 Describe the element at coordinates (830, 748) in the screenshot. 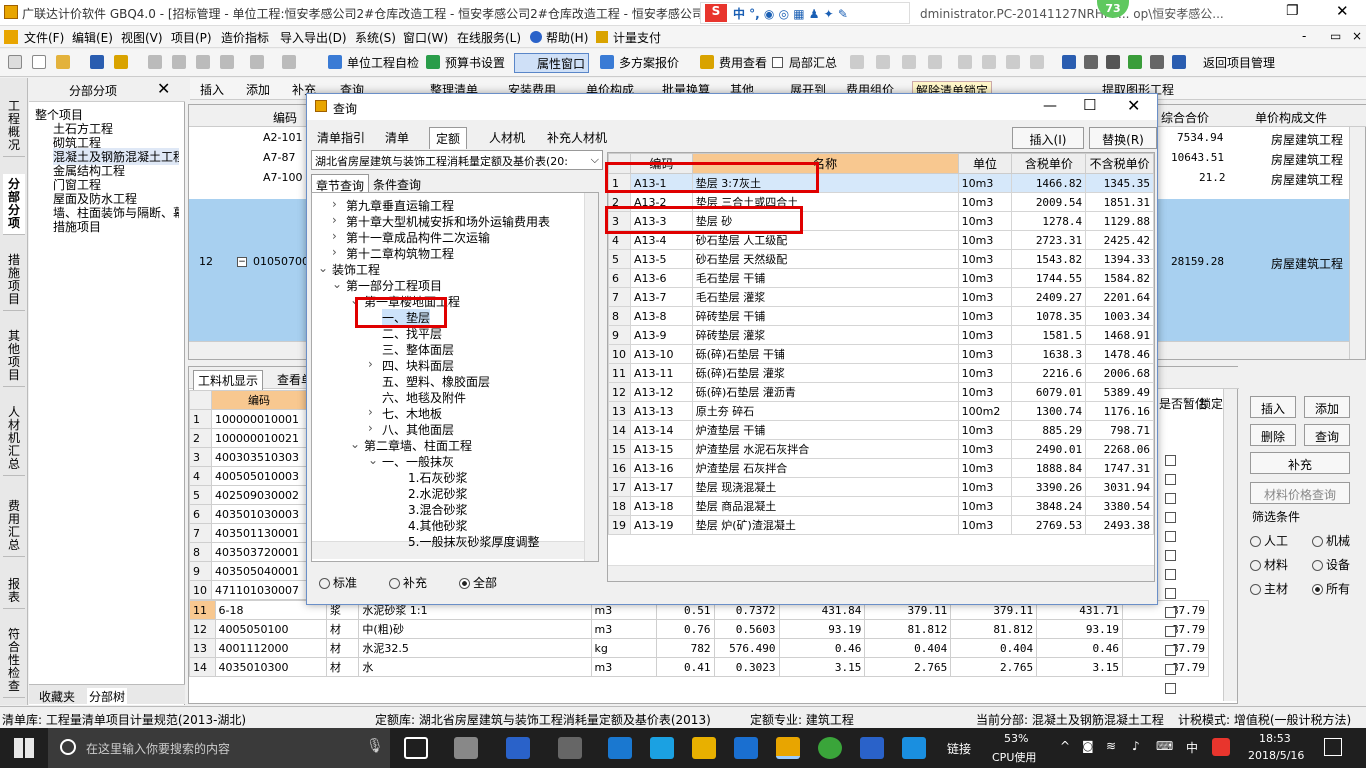

I see `wechat-icon` at that location.